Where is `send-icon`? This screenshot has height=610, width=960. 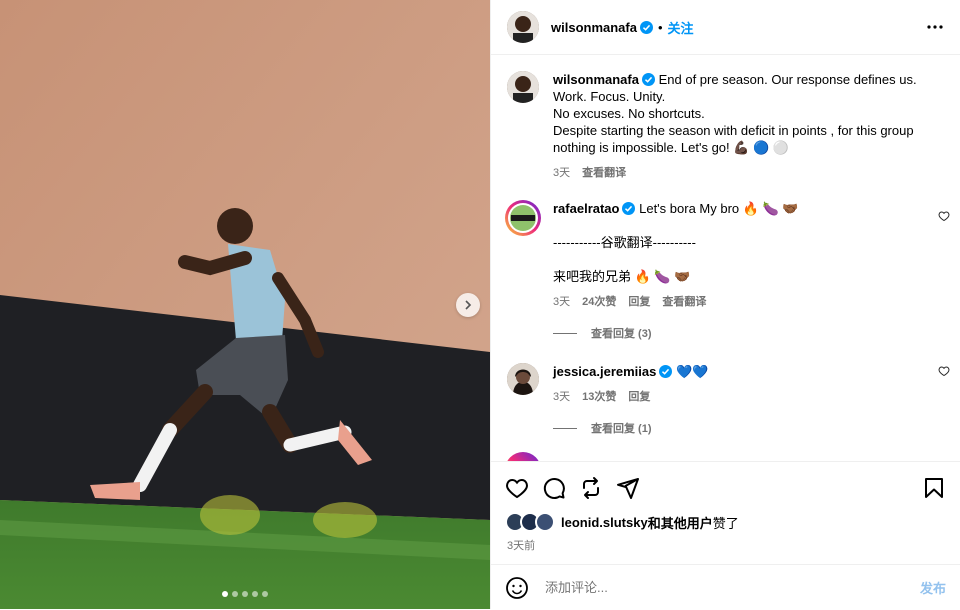 send-icon is located at coordinates (628, 488).